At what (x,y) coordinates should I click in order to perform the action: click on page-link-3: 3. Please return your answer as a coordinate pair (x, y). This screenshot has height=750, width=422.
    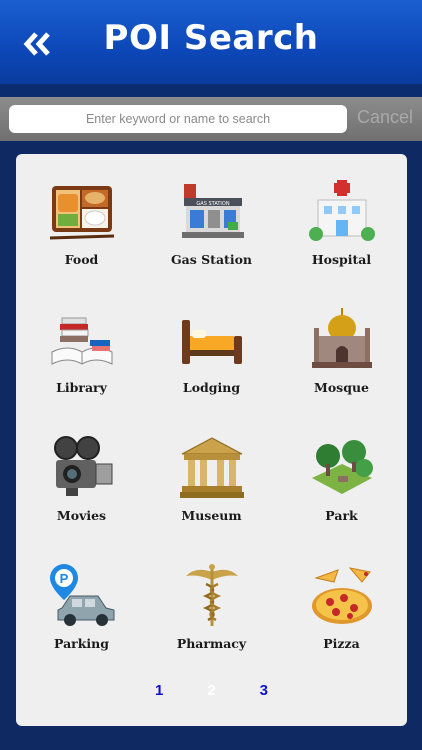
    Looking at the image, I should click on (264, 693).